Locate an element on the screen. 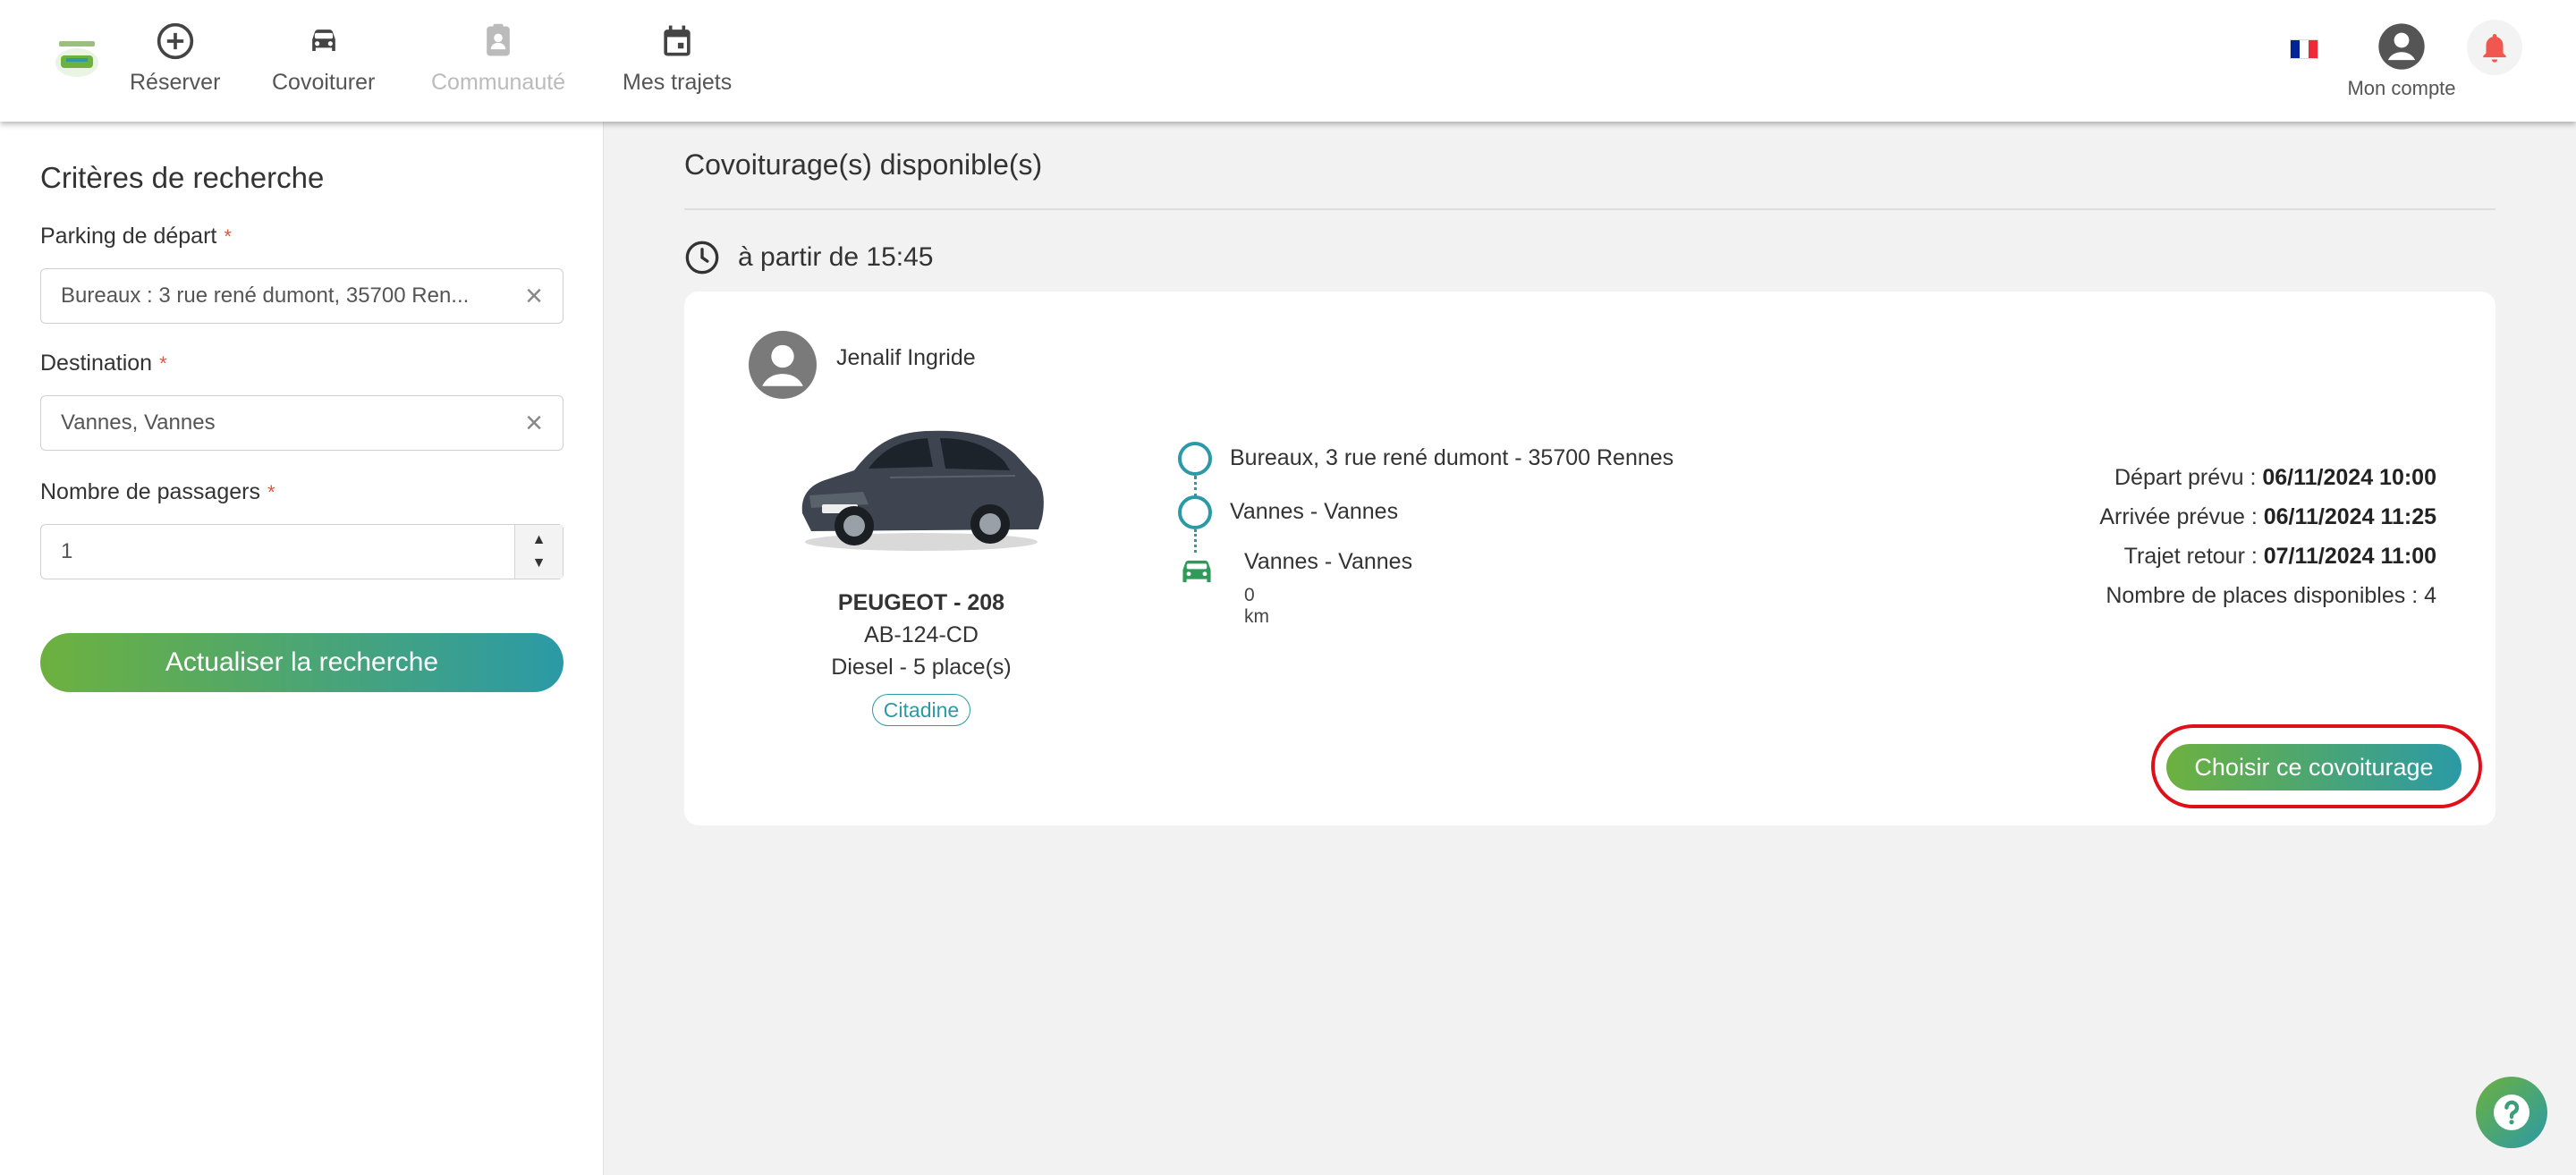  intermediate-stop-icon is located at coordinates (1195, 512).